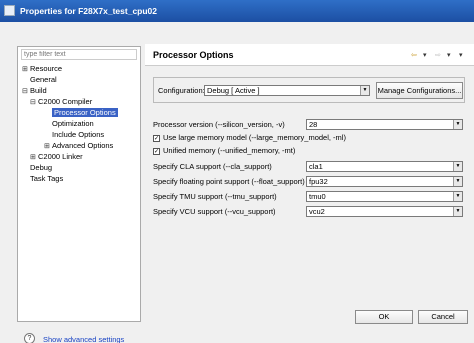 The width and height of the screenshot is (474, 343). What do you see at coordinates (215, 196) in the screenshot?
I see `tmu-support-label: Specify TMU support (--tmu_support)` at bounding box center [215, 196].